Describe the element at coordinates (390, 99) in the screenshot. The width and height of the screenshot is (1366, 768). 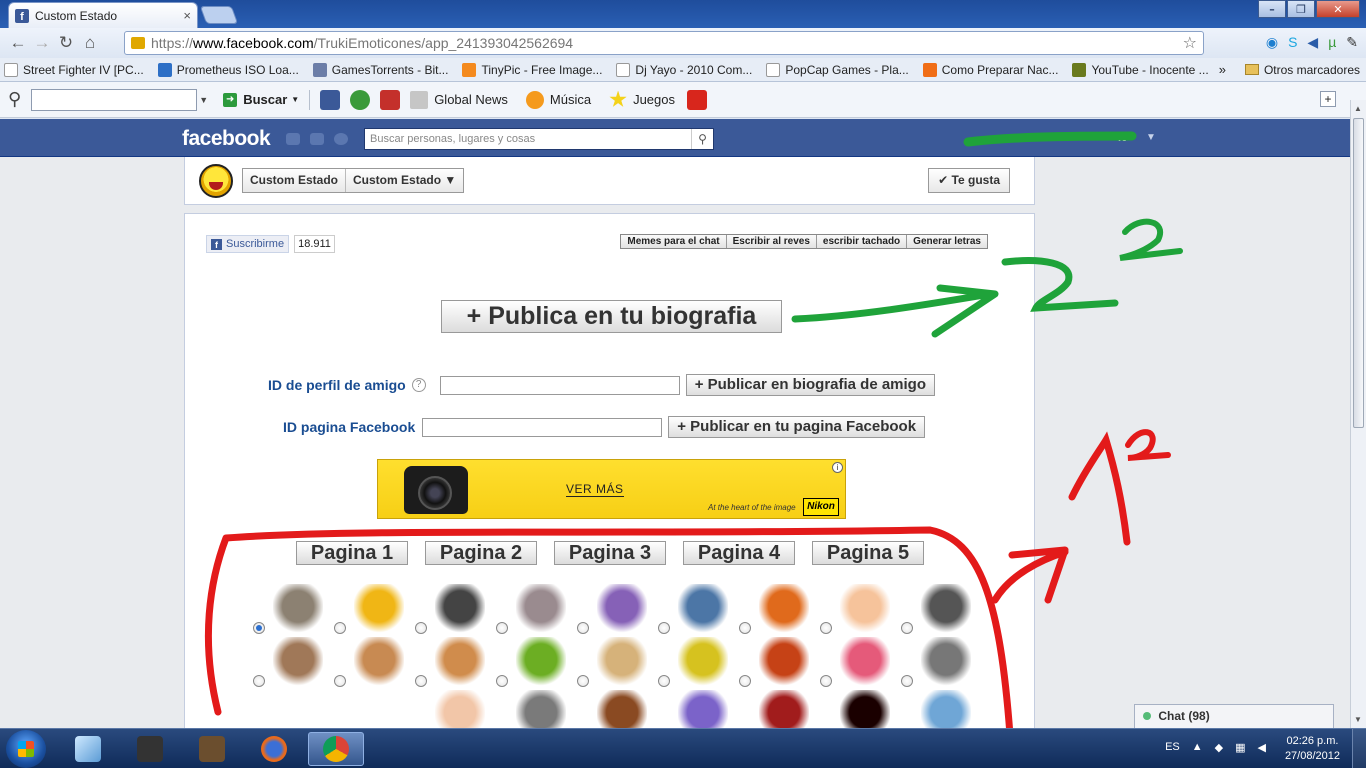
I see `youtube-icon` at that location.